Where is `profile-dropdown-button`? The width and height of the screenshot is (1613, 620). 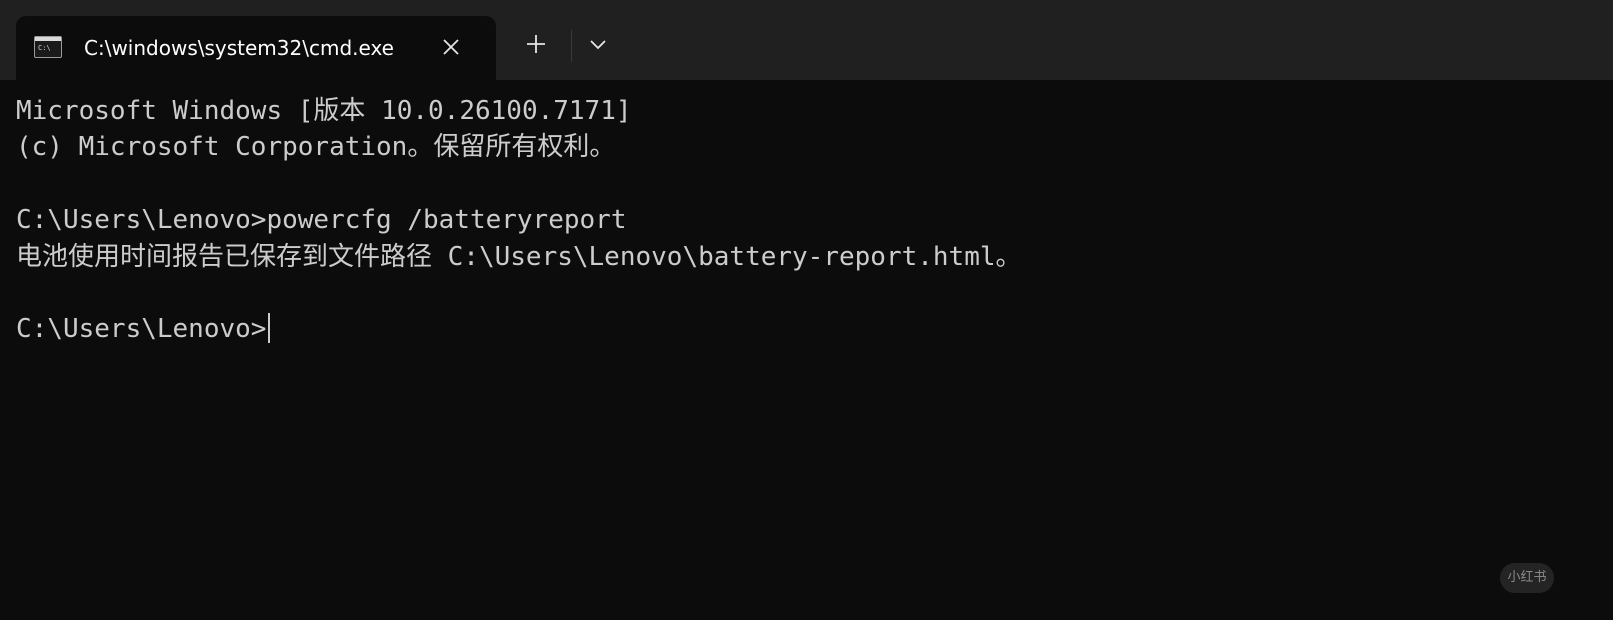
profile-dropdown-button is located at coordinates (598, 46).